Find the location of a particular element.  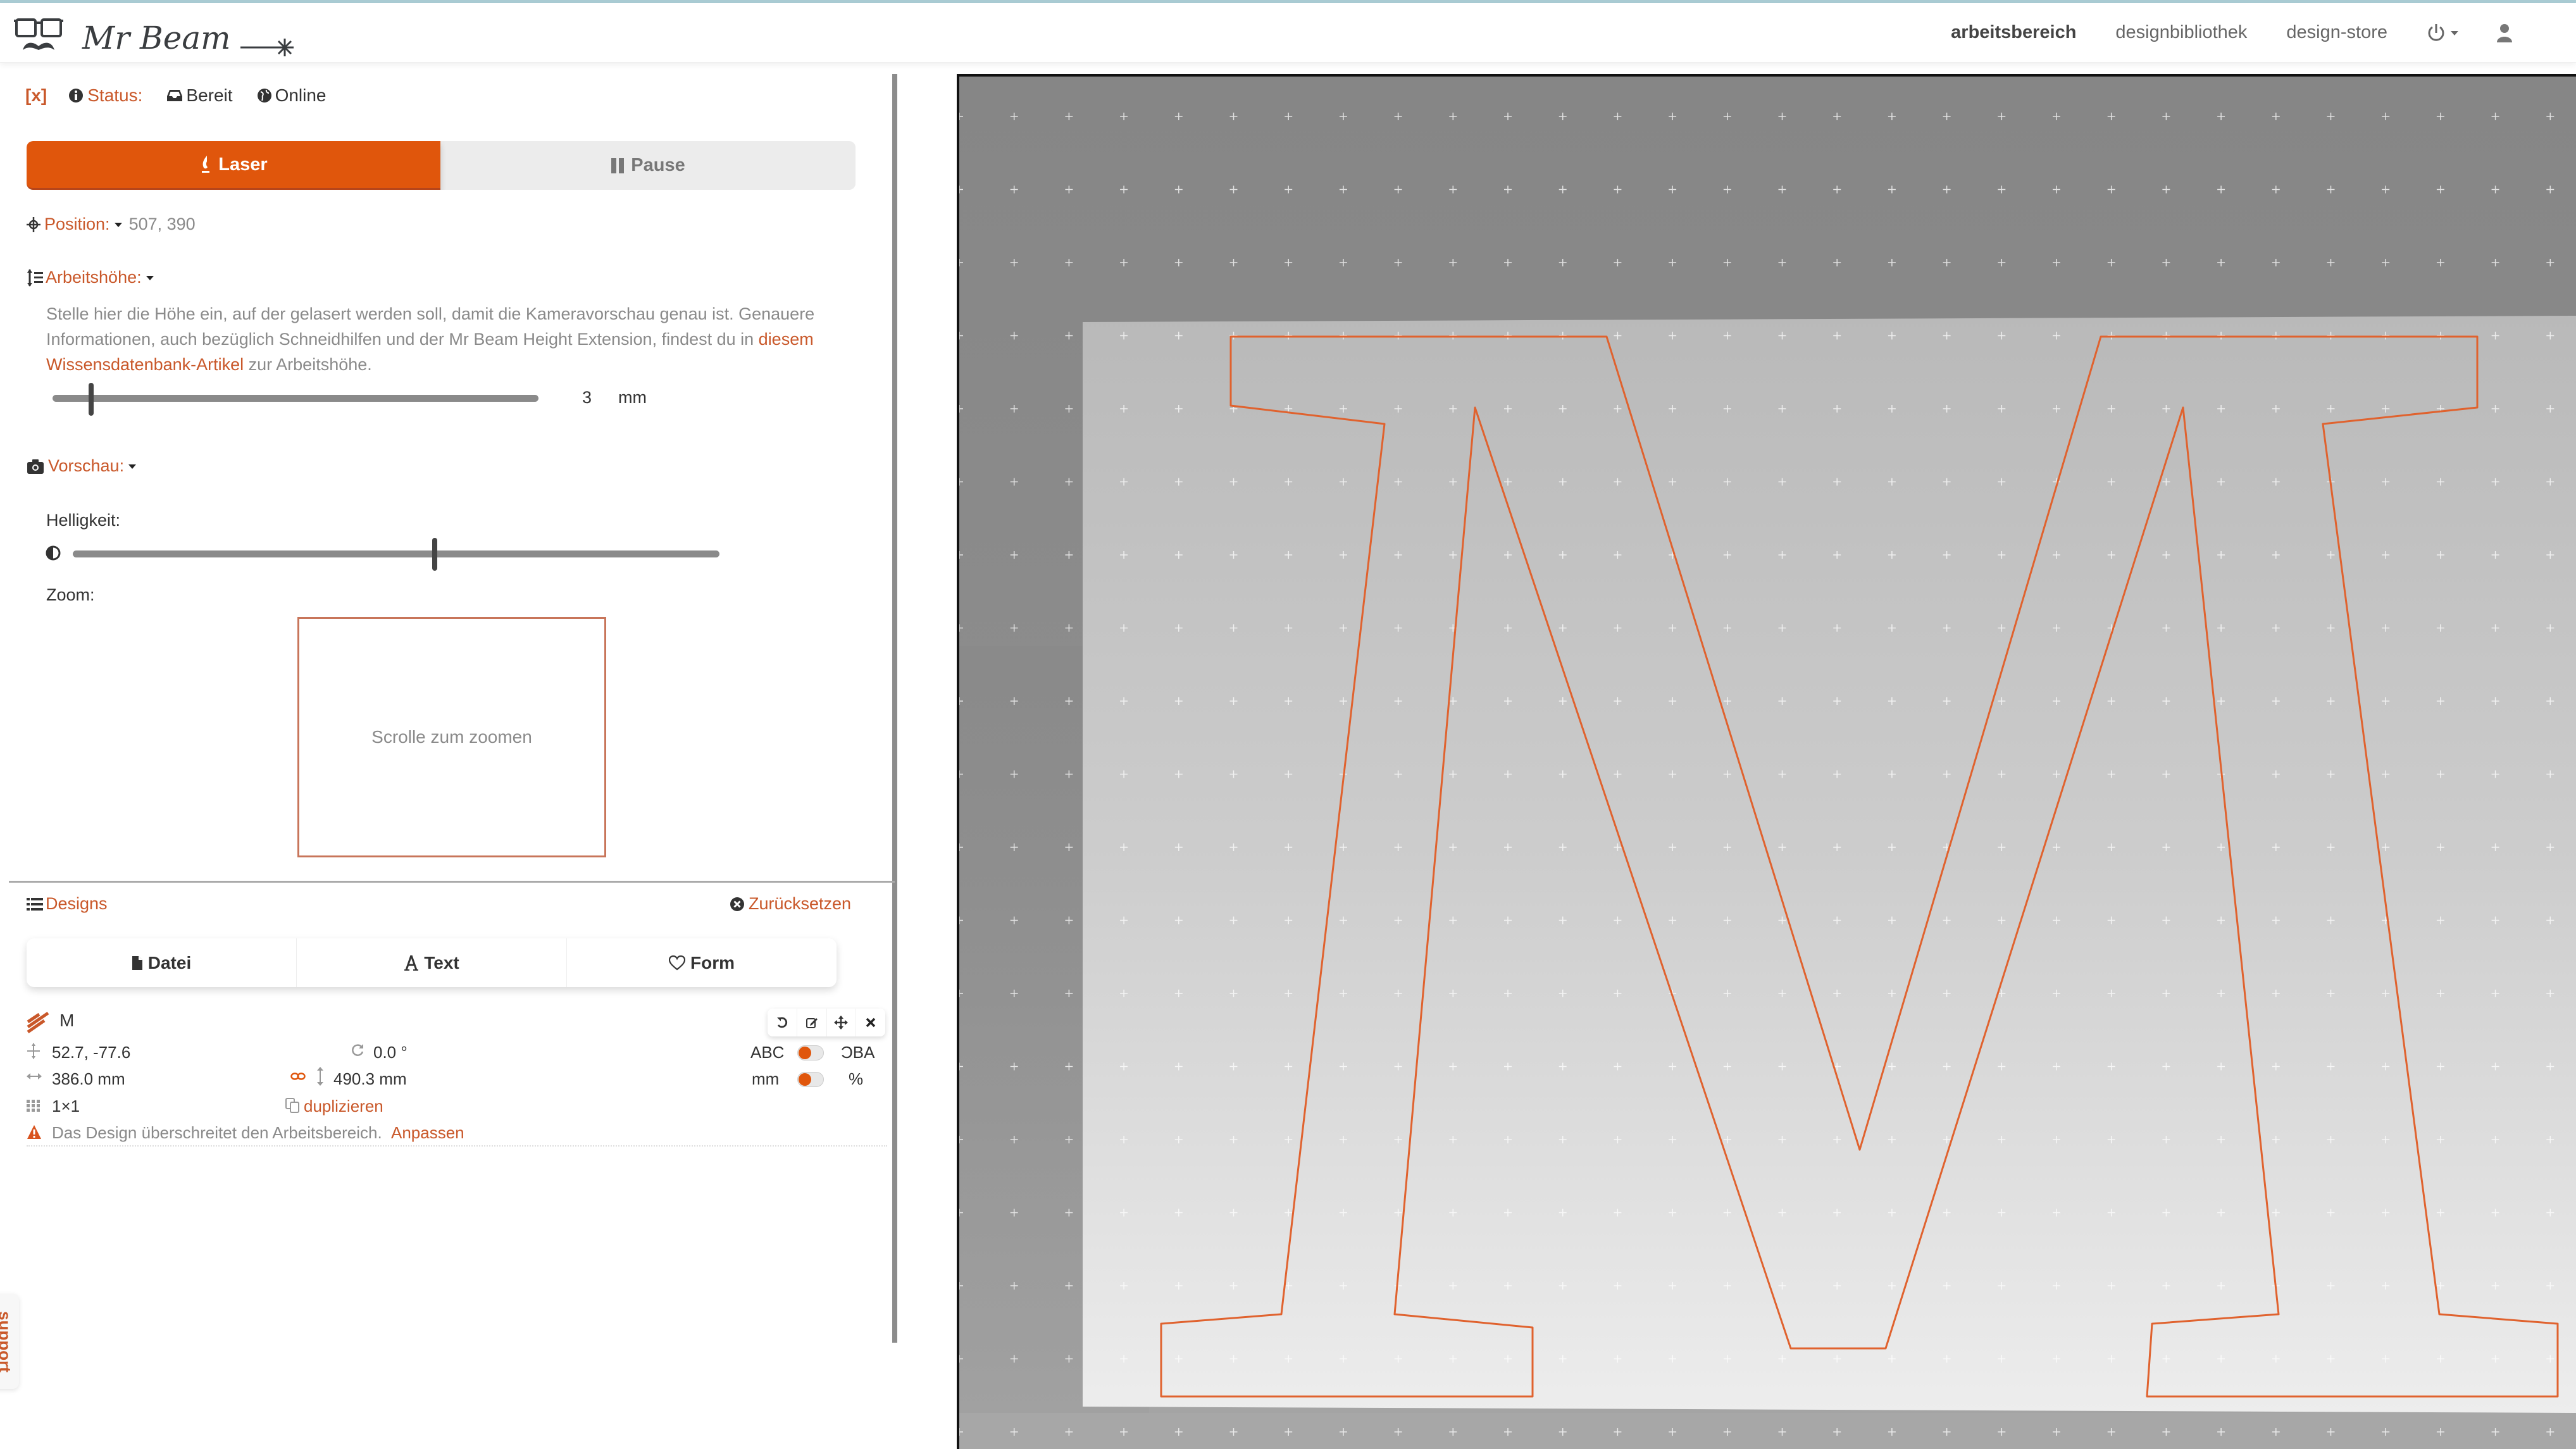

status-row: [x] Status: Bereit Online is located at coordinates (176, 95).